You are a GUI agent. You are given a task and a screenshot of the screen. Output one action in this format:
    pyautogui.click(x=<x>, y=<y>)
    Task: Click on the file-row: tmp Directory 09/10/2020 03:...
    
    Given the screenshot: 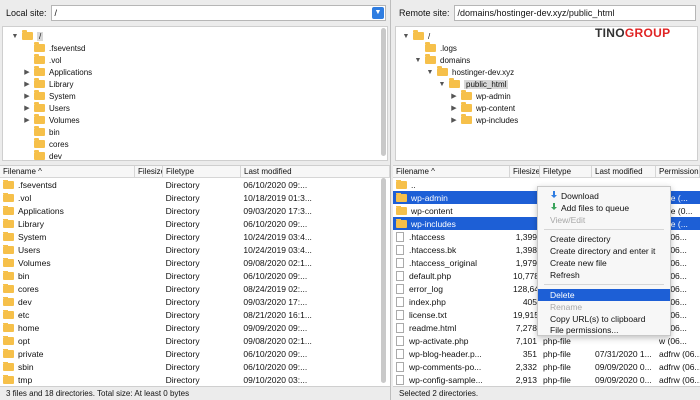 What is the action you would take?
    pyautogui.click(x=195, y=379)
    